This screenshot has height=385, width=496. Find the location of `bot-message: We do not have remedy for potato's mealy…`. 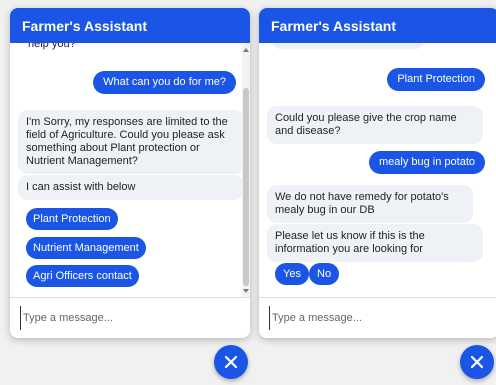

bot-message: We do not have remedy for potato's mealy… is located at coordinates (370, 204).